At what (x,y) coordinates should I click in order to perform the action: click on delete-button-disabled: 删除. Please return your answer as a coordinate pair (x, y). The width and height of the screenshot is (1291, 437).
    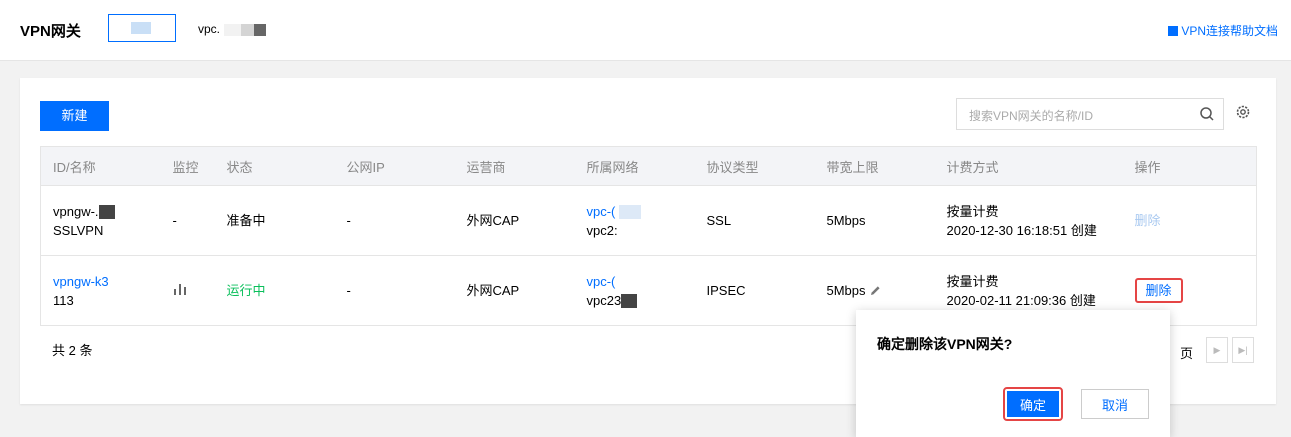
    Looking at the image, I should click on (1147, 220).